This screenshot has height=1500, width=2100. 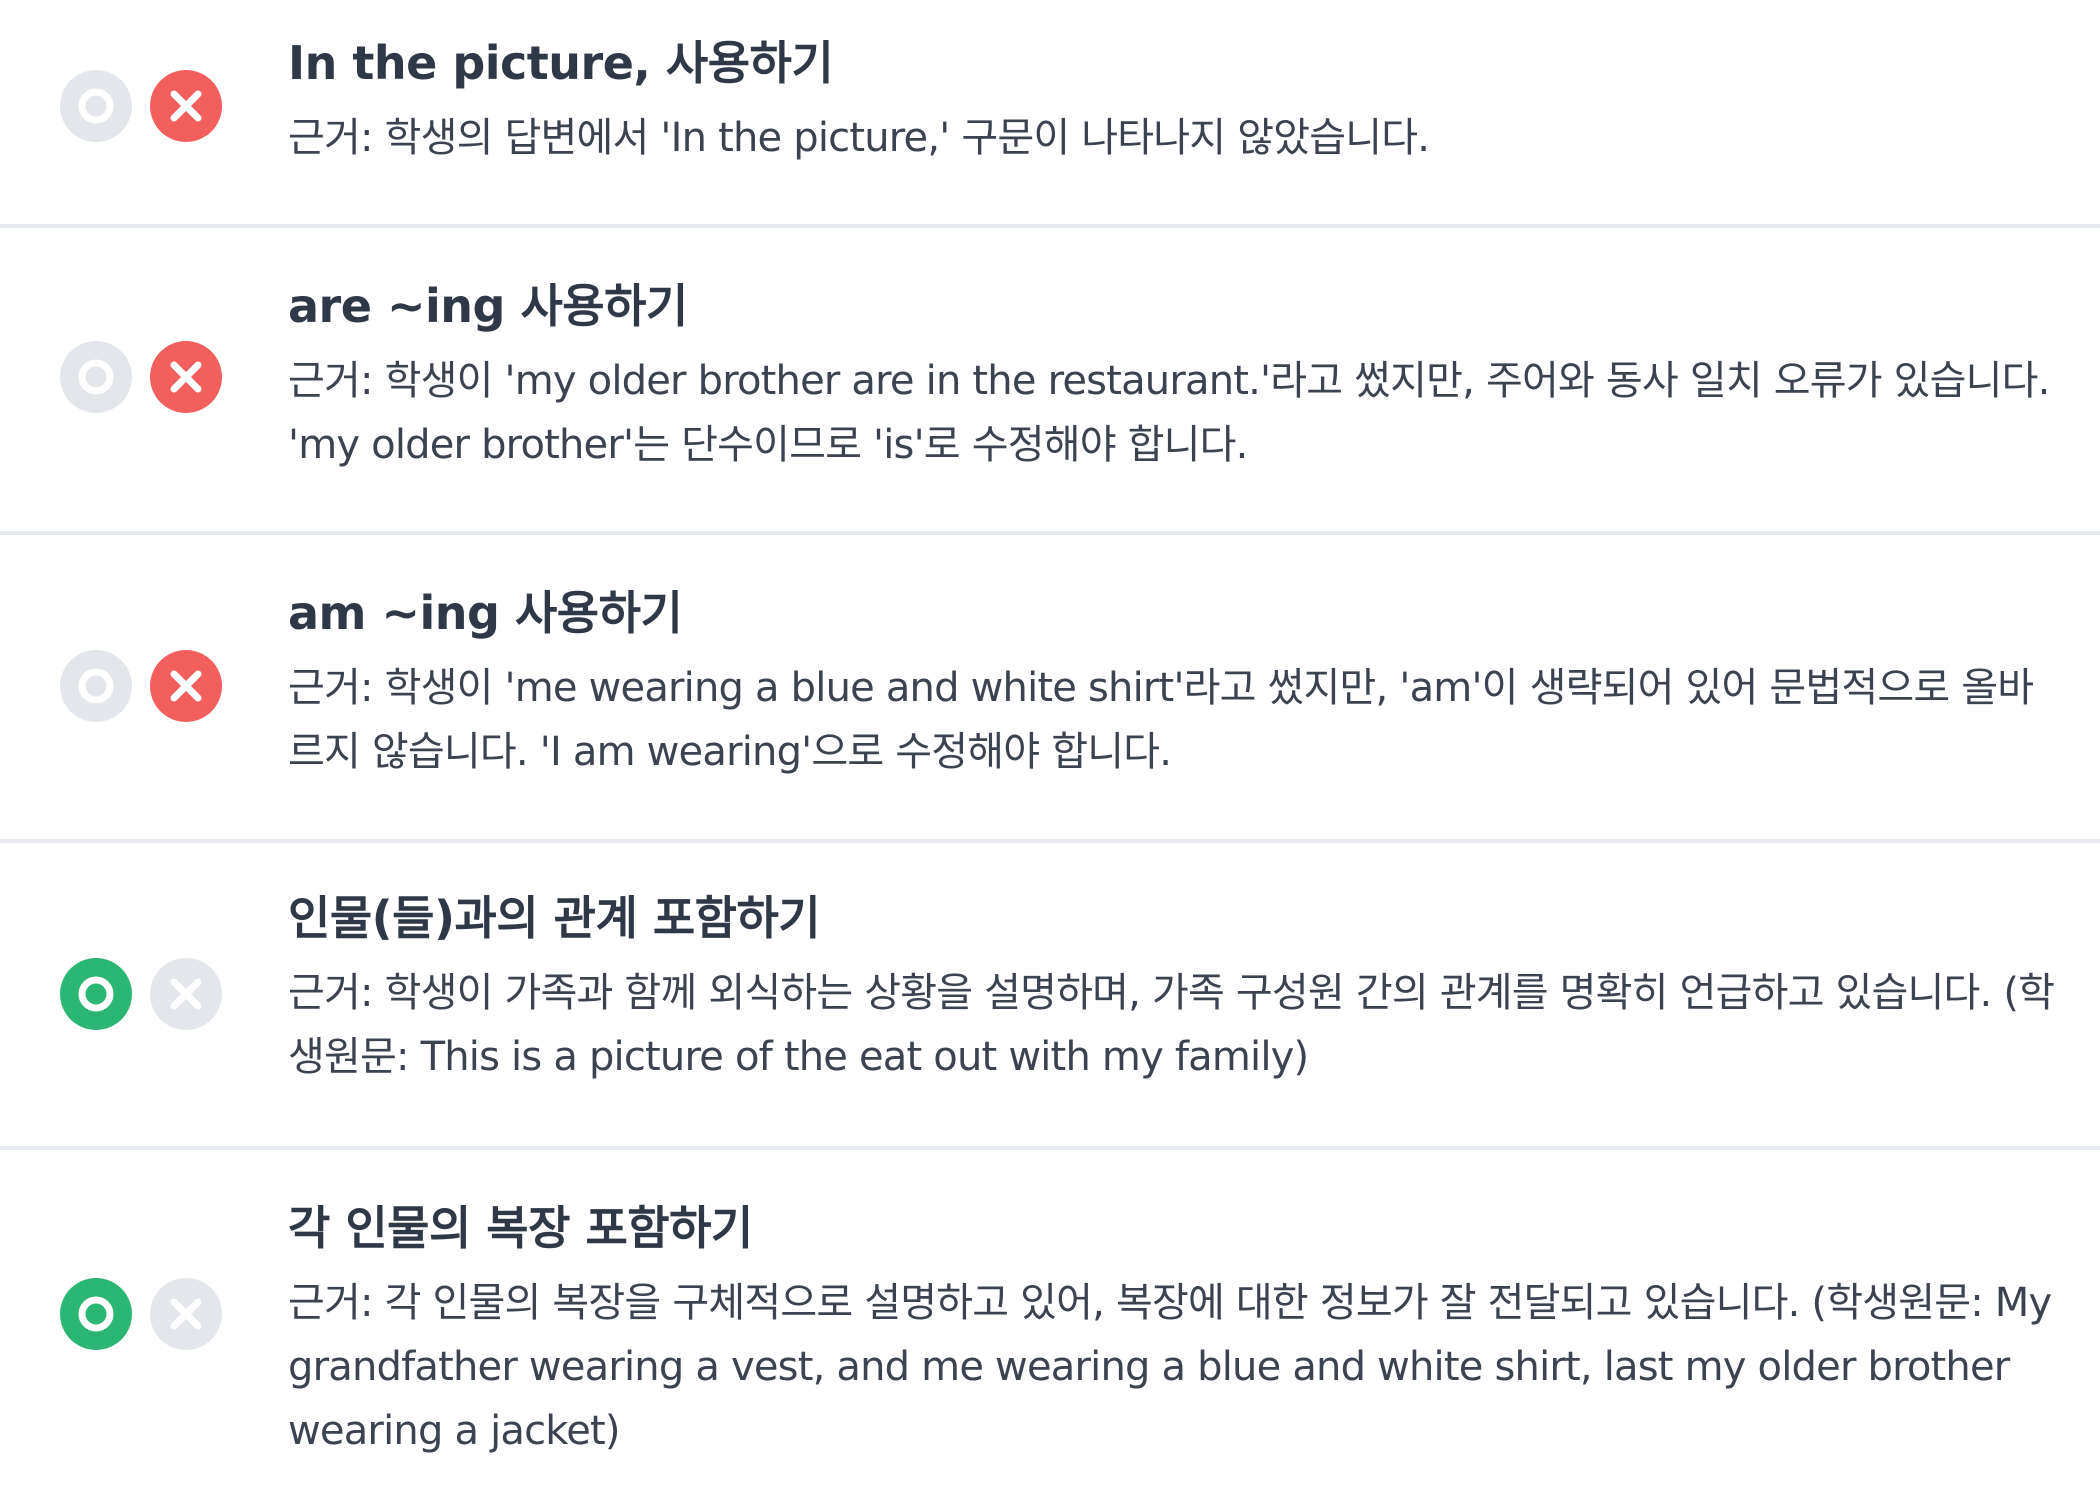 I want to click on criterion-title: are ~ing 사용하기, so click(x=488, y=306).